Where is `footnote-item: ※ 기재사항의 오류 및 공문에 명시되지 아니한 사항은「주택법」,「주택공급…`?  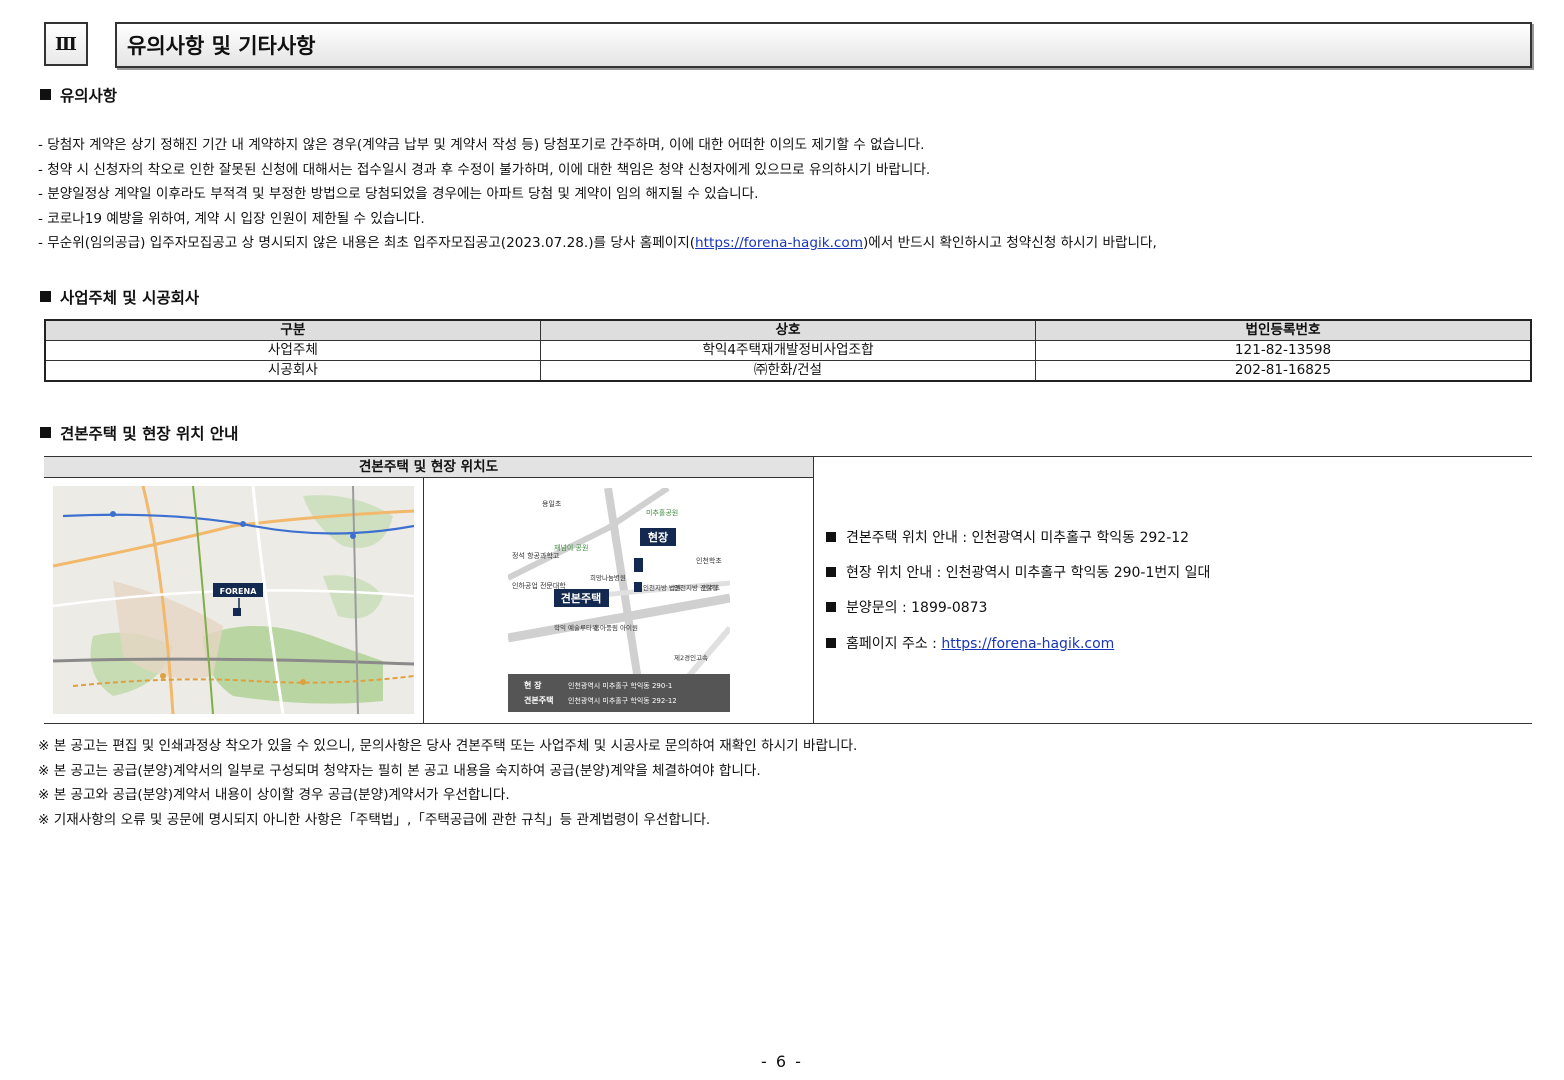 footnote-item: ※ 기재사항의 오류 및 공문에 명시되지 아니한 사항은「주택법」,「주택공급… is located at coordinates (374, 819).